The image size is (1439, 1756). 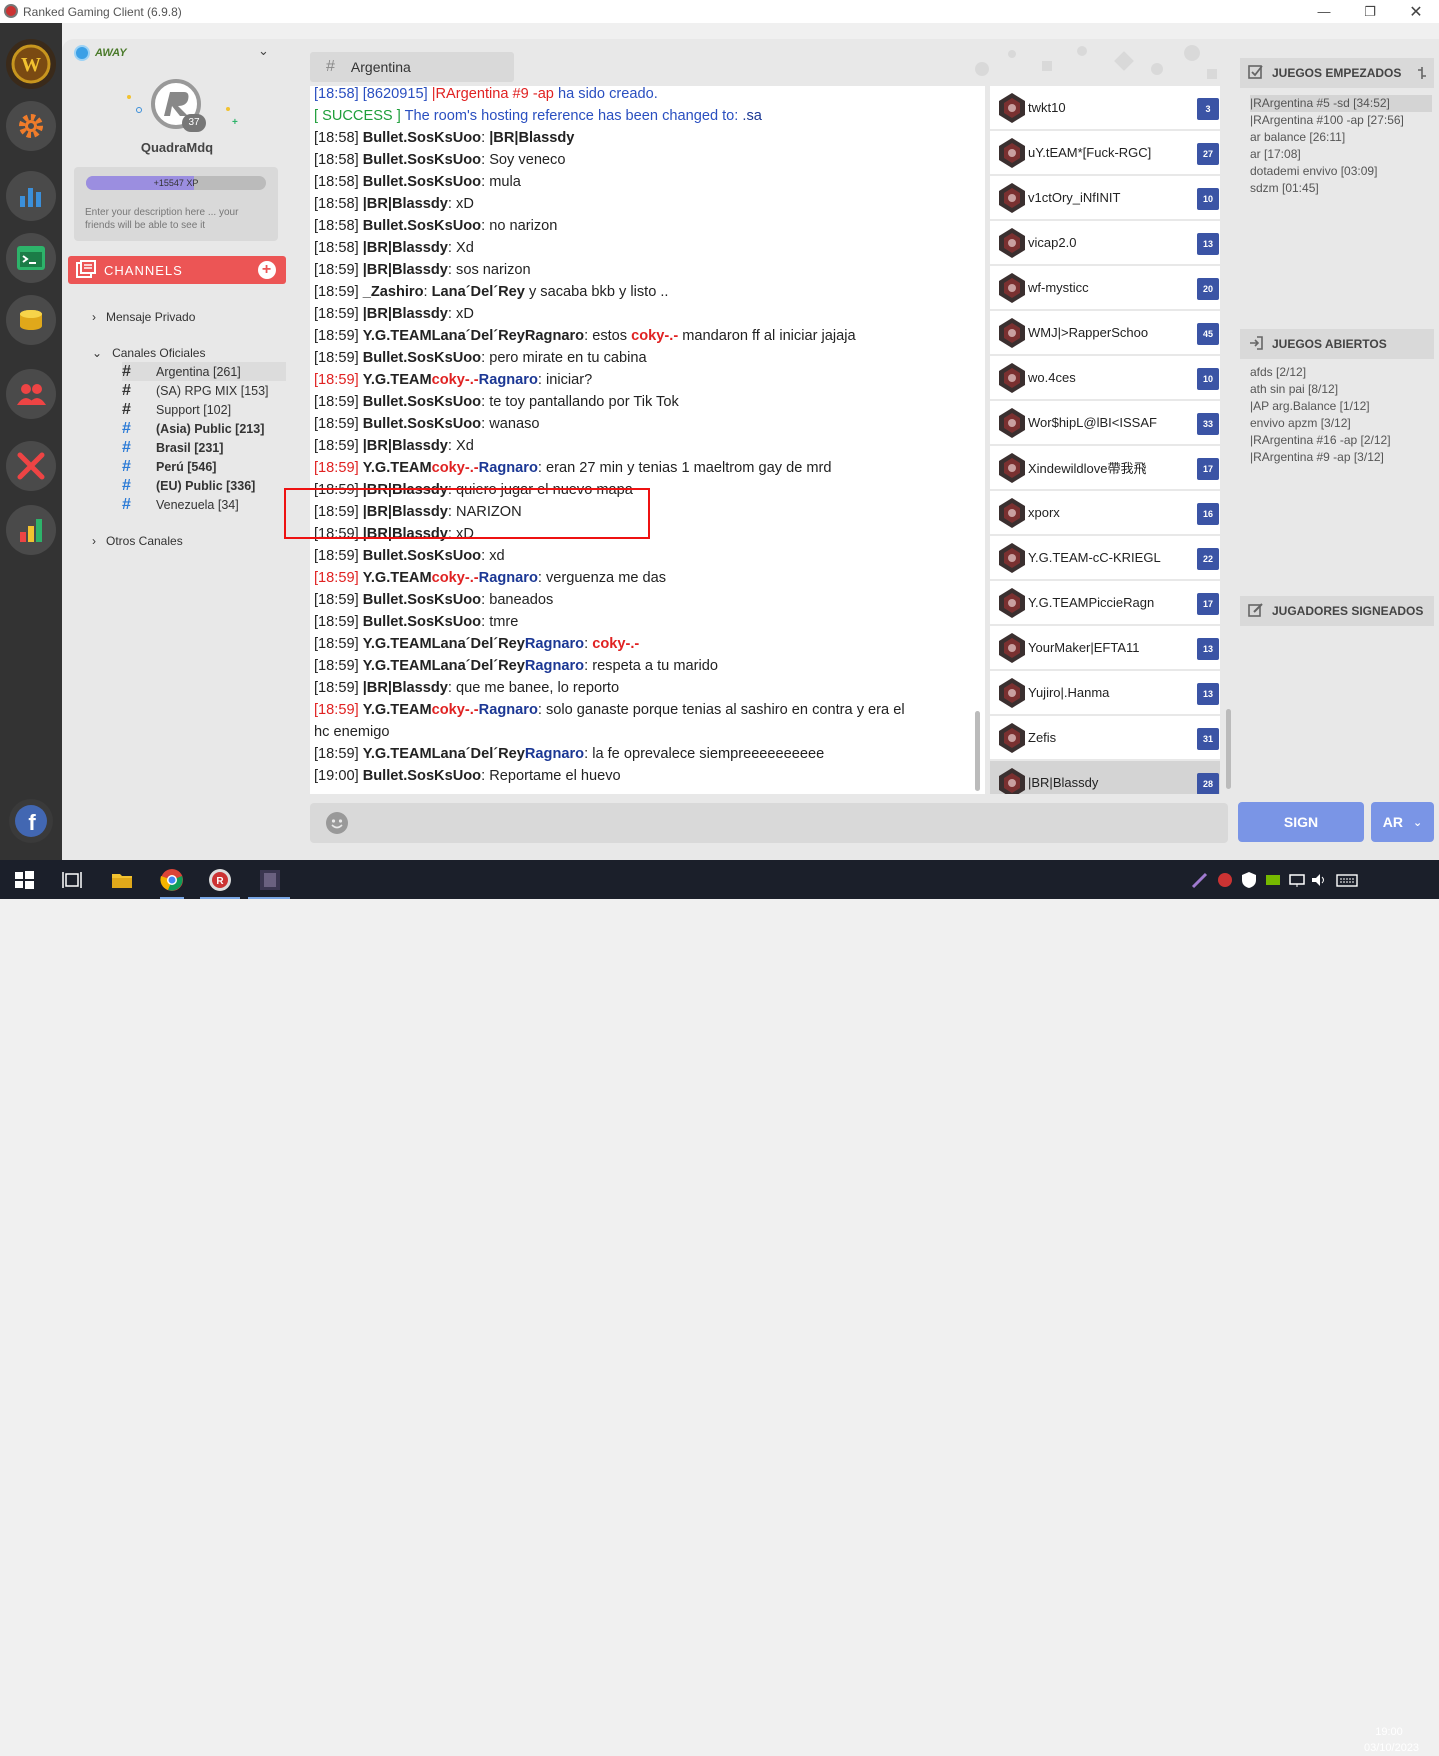 I want to click on message-author: _Zashiro, so click(x=393, y=292).